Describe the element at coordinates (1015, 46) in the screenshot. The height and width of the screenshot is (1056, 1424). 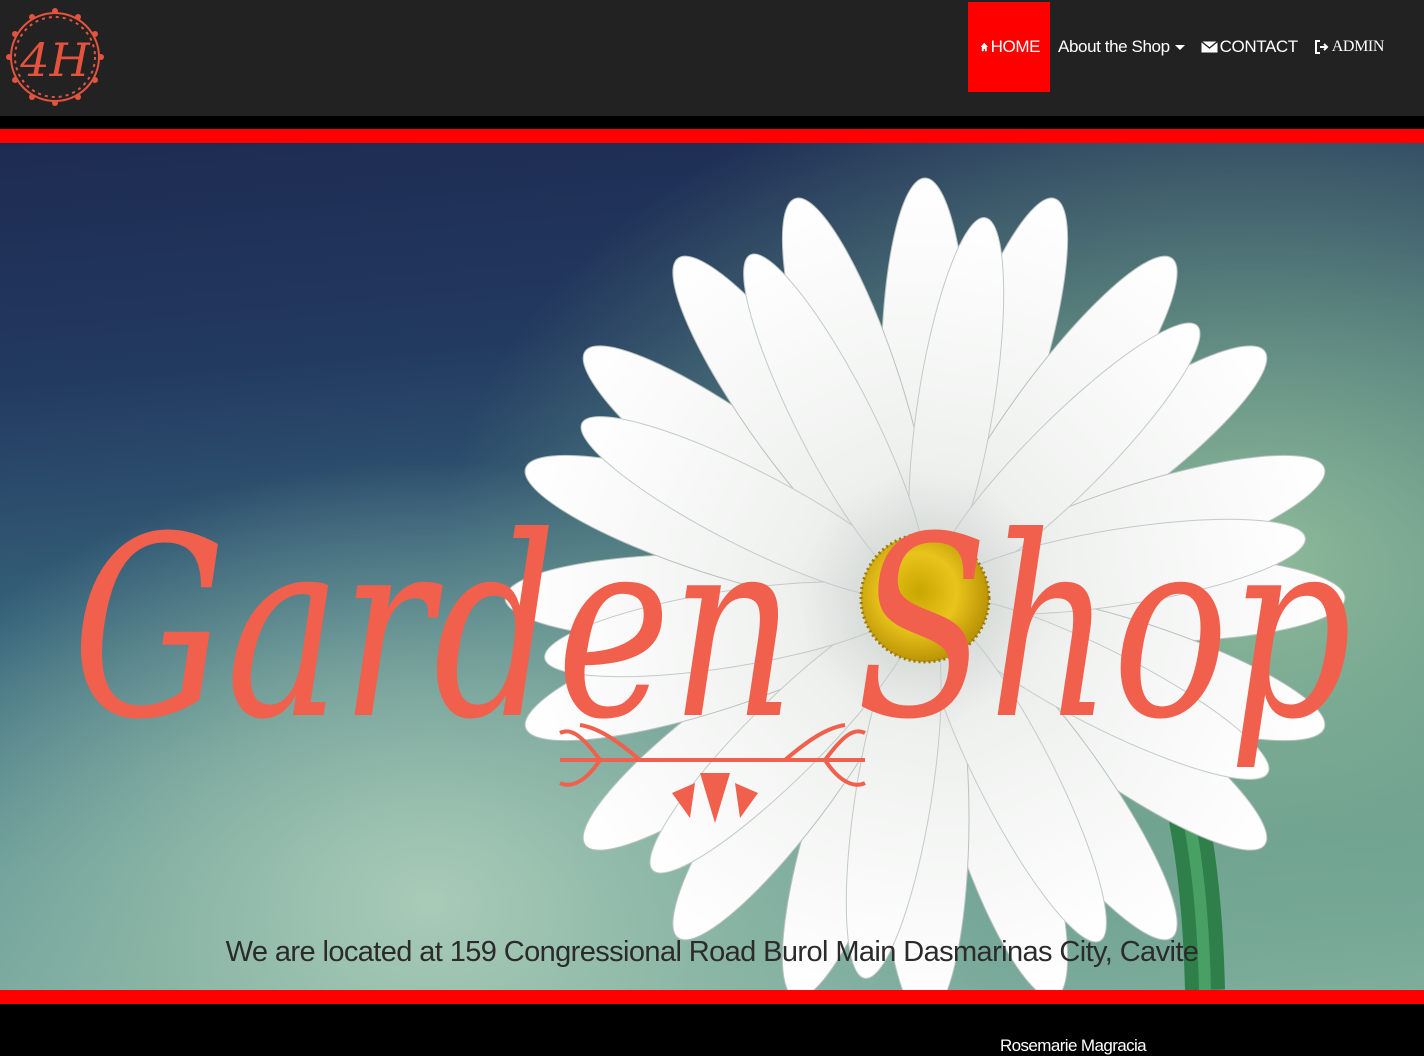
I see `nav-home-label: HOME` at that location.